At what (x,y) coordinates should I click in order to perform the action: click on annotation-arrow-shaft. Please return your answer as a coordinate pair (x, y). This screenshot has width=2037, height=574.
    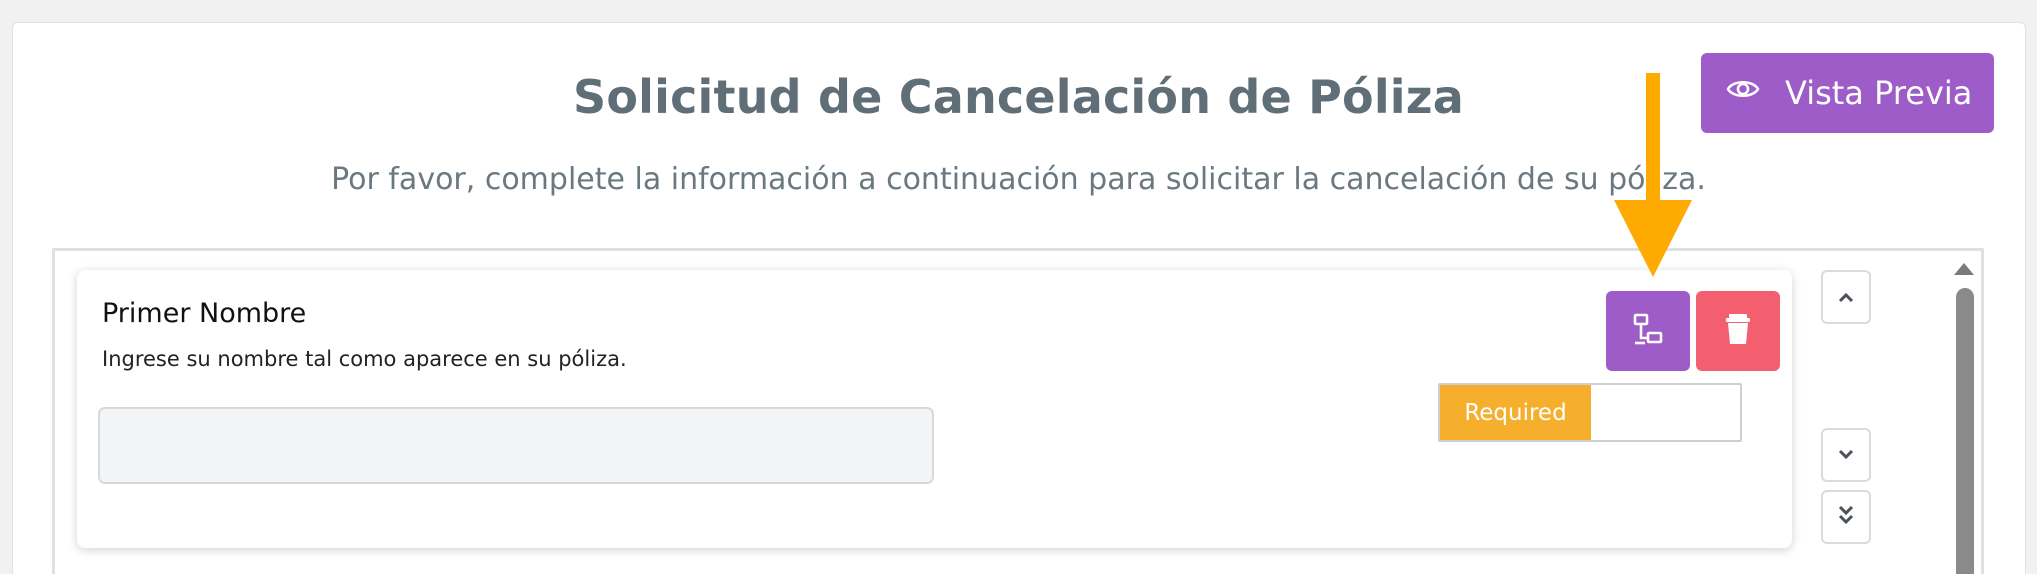
    Looking at the image, I should click on (1653, 140).